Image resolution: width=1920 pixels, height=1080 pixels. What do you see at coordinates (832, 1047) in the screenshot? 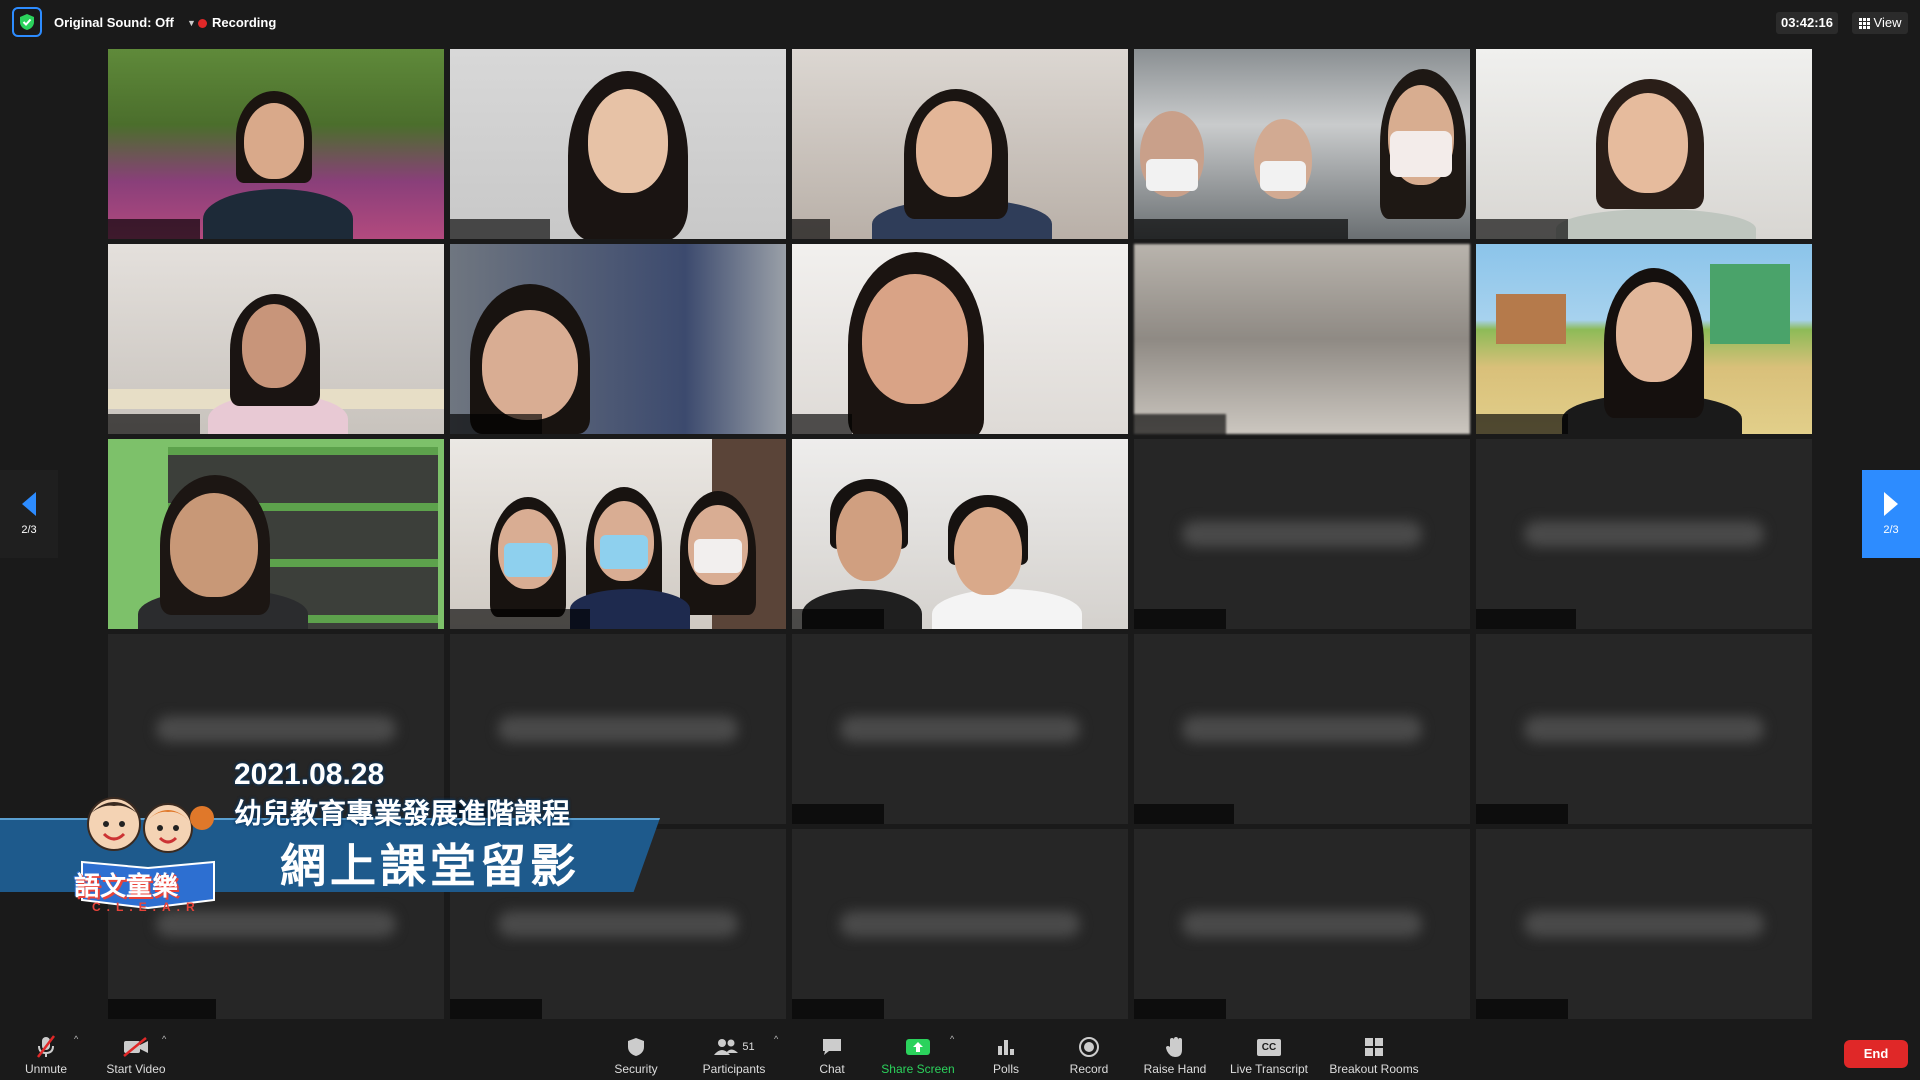
I see `chat-bubble-icon` at bounding box center [832, 1047].